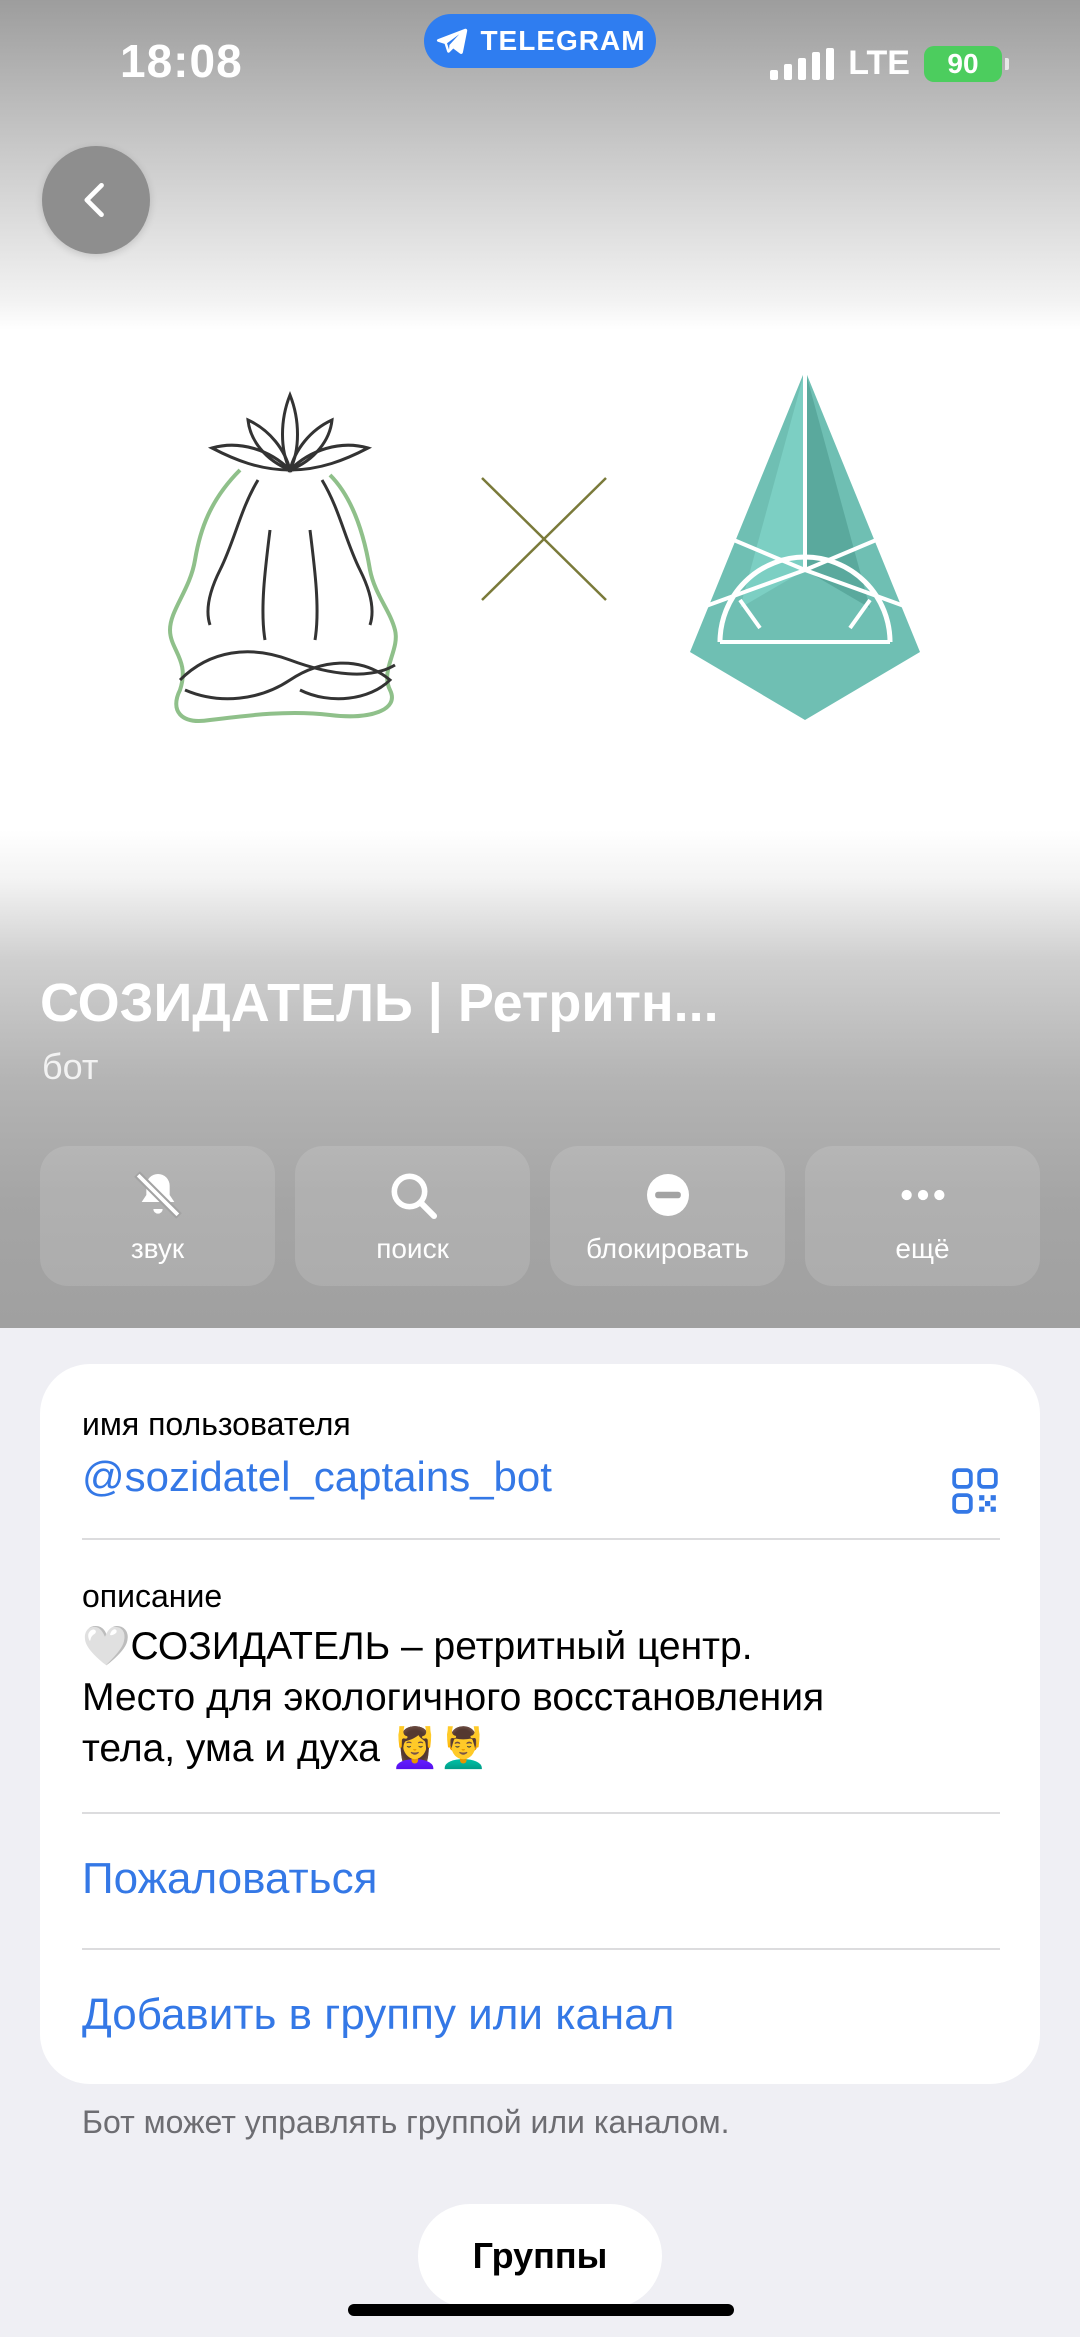 The height and width of the screenshot is (2337, 1080). I want to click on battery-level: 90, so click(963, 63).